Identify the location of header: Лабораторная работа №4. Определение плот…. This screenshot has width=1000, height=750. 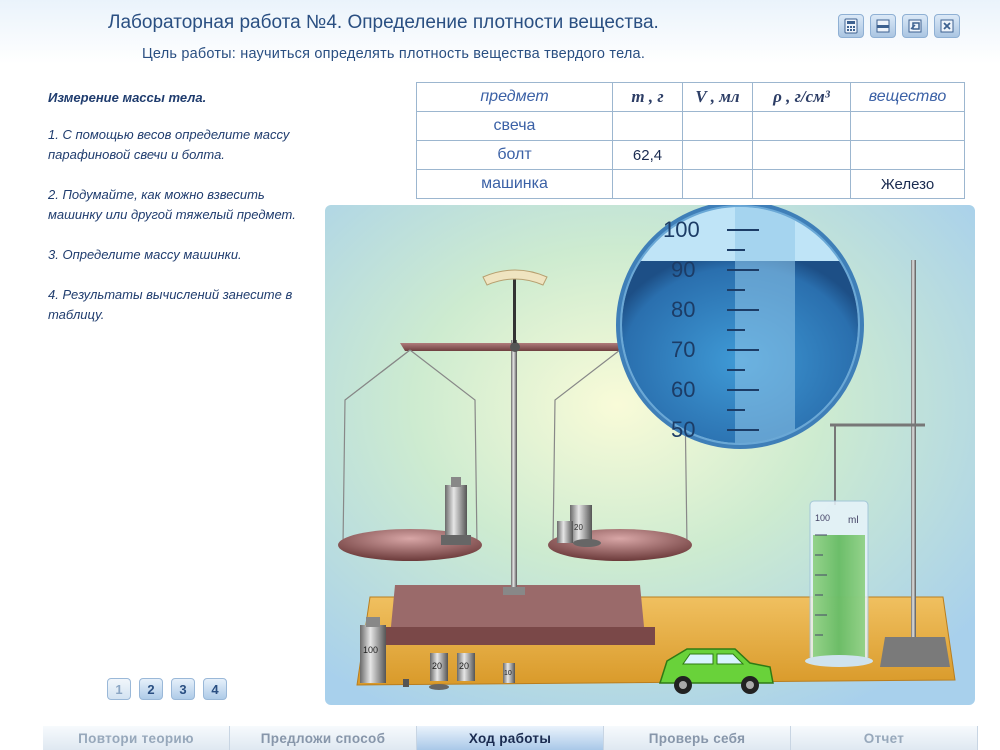
(500, 37).